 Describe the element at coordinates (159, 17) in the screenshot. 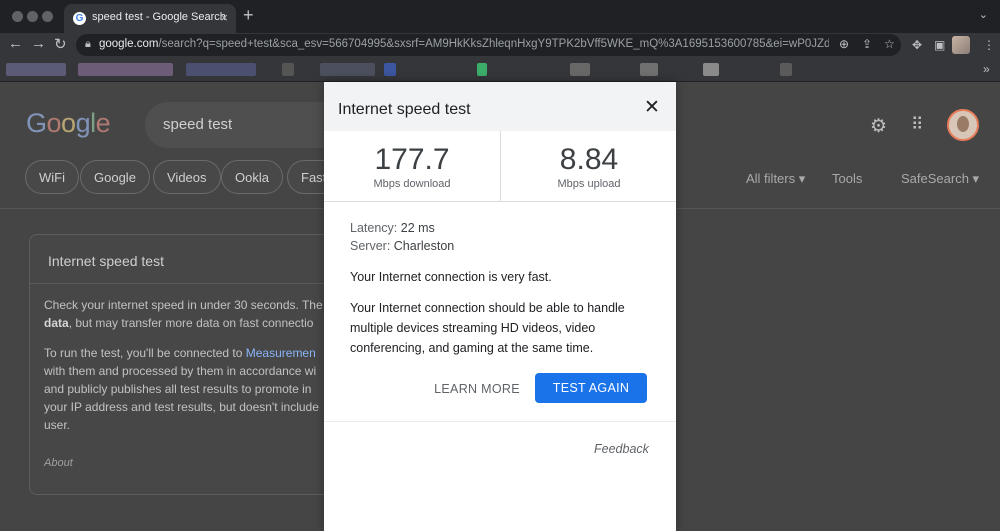

I see `tab-title: speed test - Google Search` at that location.